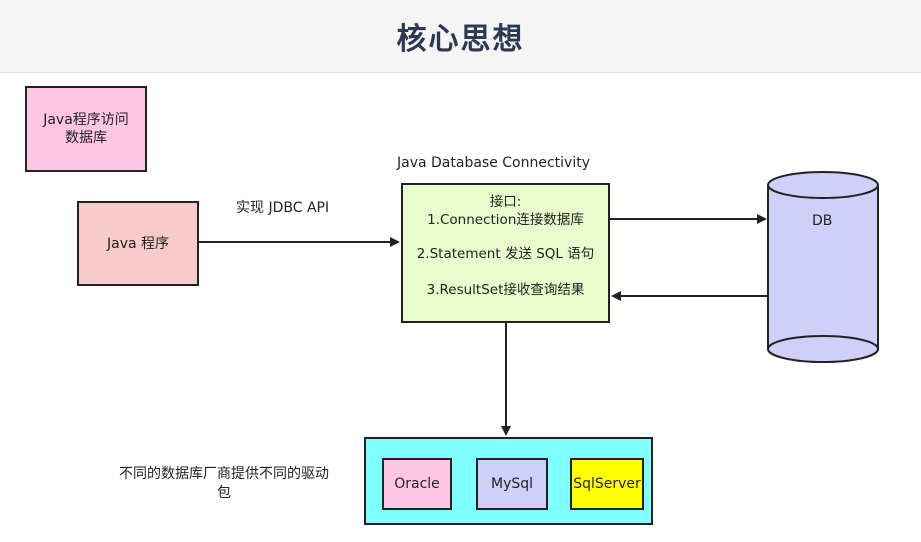  I want to click on header-bar: 核心思想, so click(460, 36).